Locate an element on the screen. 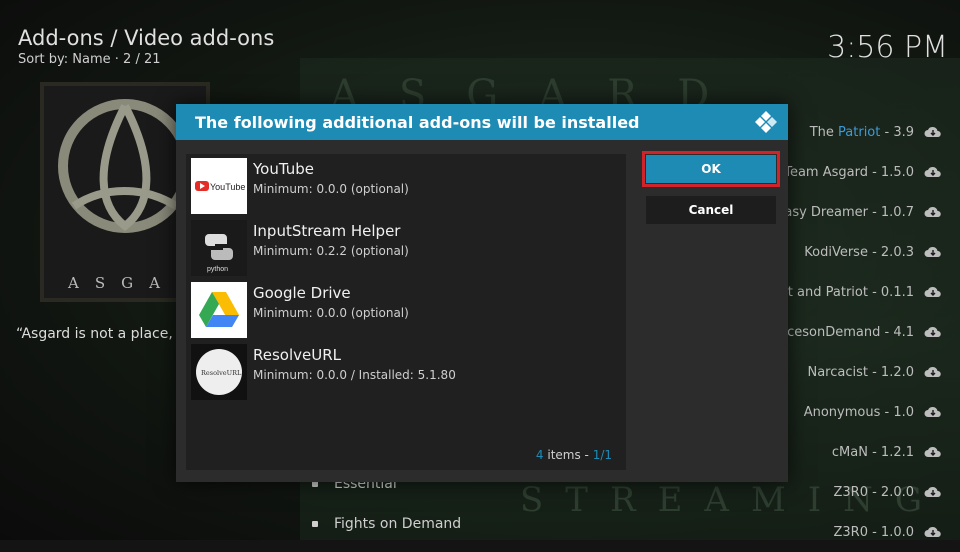 This screenshot has width=960, height=552. label-prefix: KodiVerse - 2.0.3 is located at coordinates (859, 252).